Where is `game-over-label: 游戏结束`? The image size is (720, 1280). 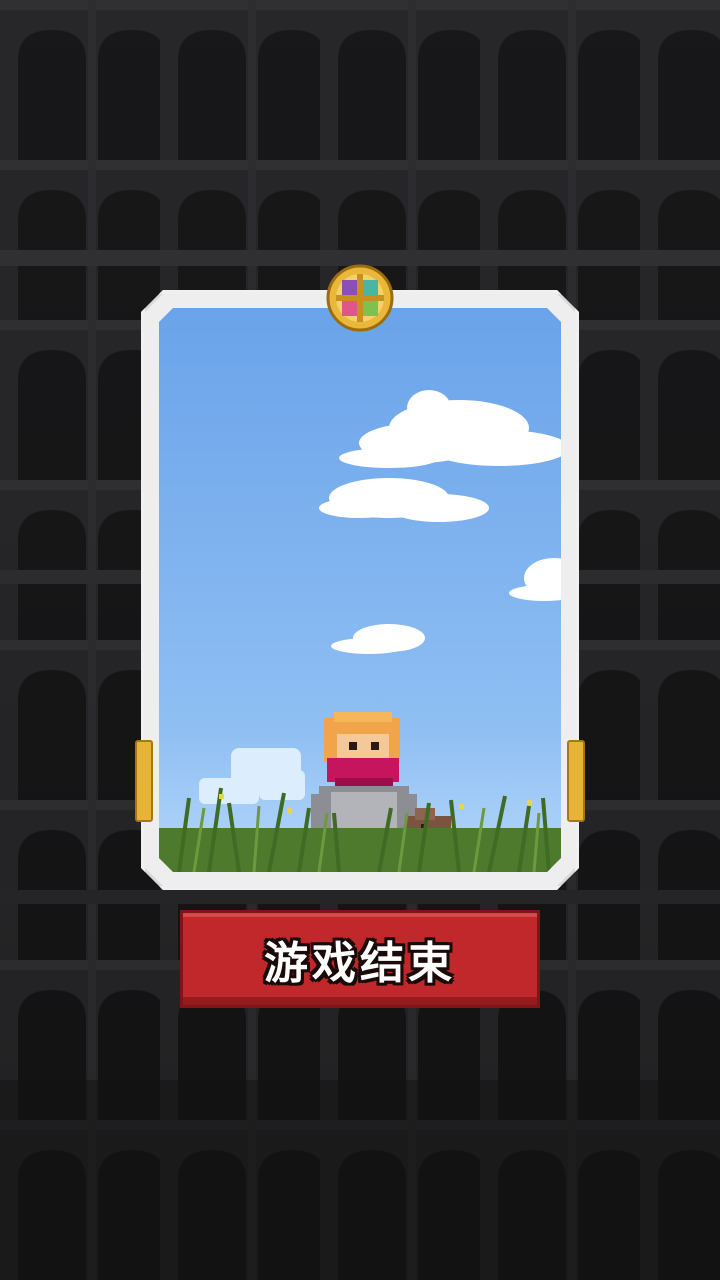 game-over-label: 游戏结束 is located at coordinates (360, 963).